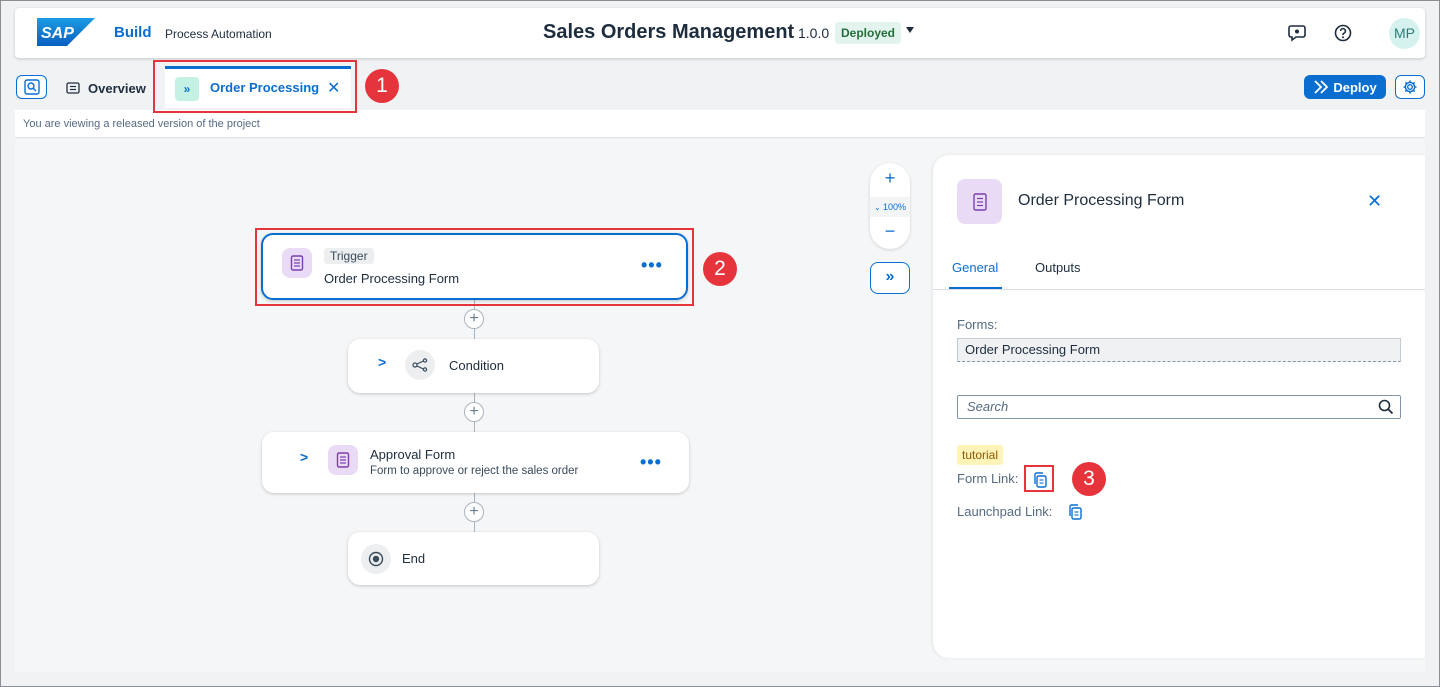  Describe the element at coordinates (988, 406) in the screenshot. I see `search-placeholder: Search` at that location.